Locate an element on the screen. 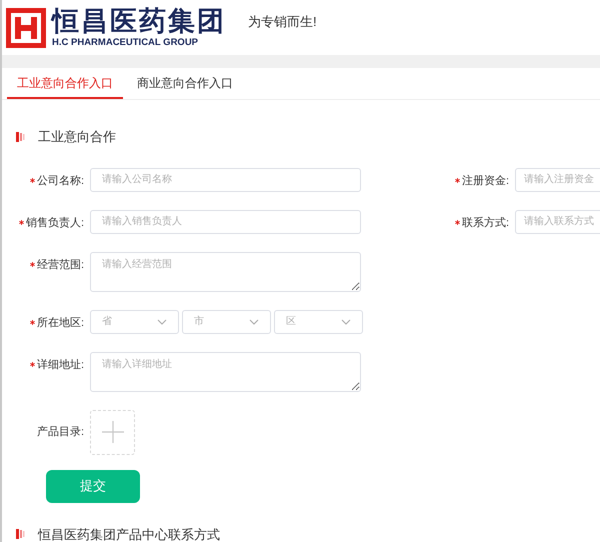  field-label: 公司名称: is located at coordinates (60, 181).